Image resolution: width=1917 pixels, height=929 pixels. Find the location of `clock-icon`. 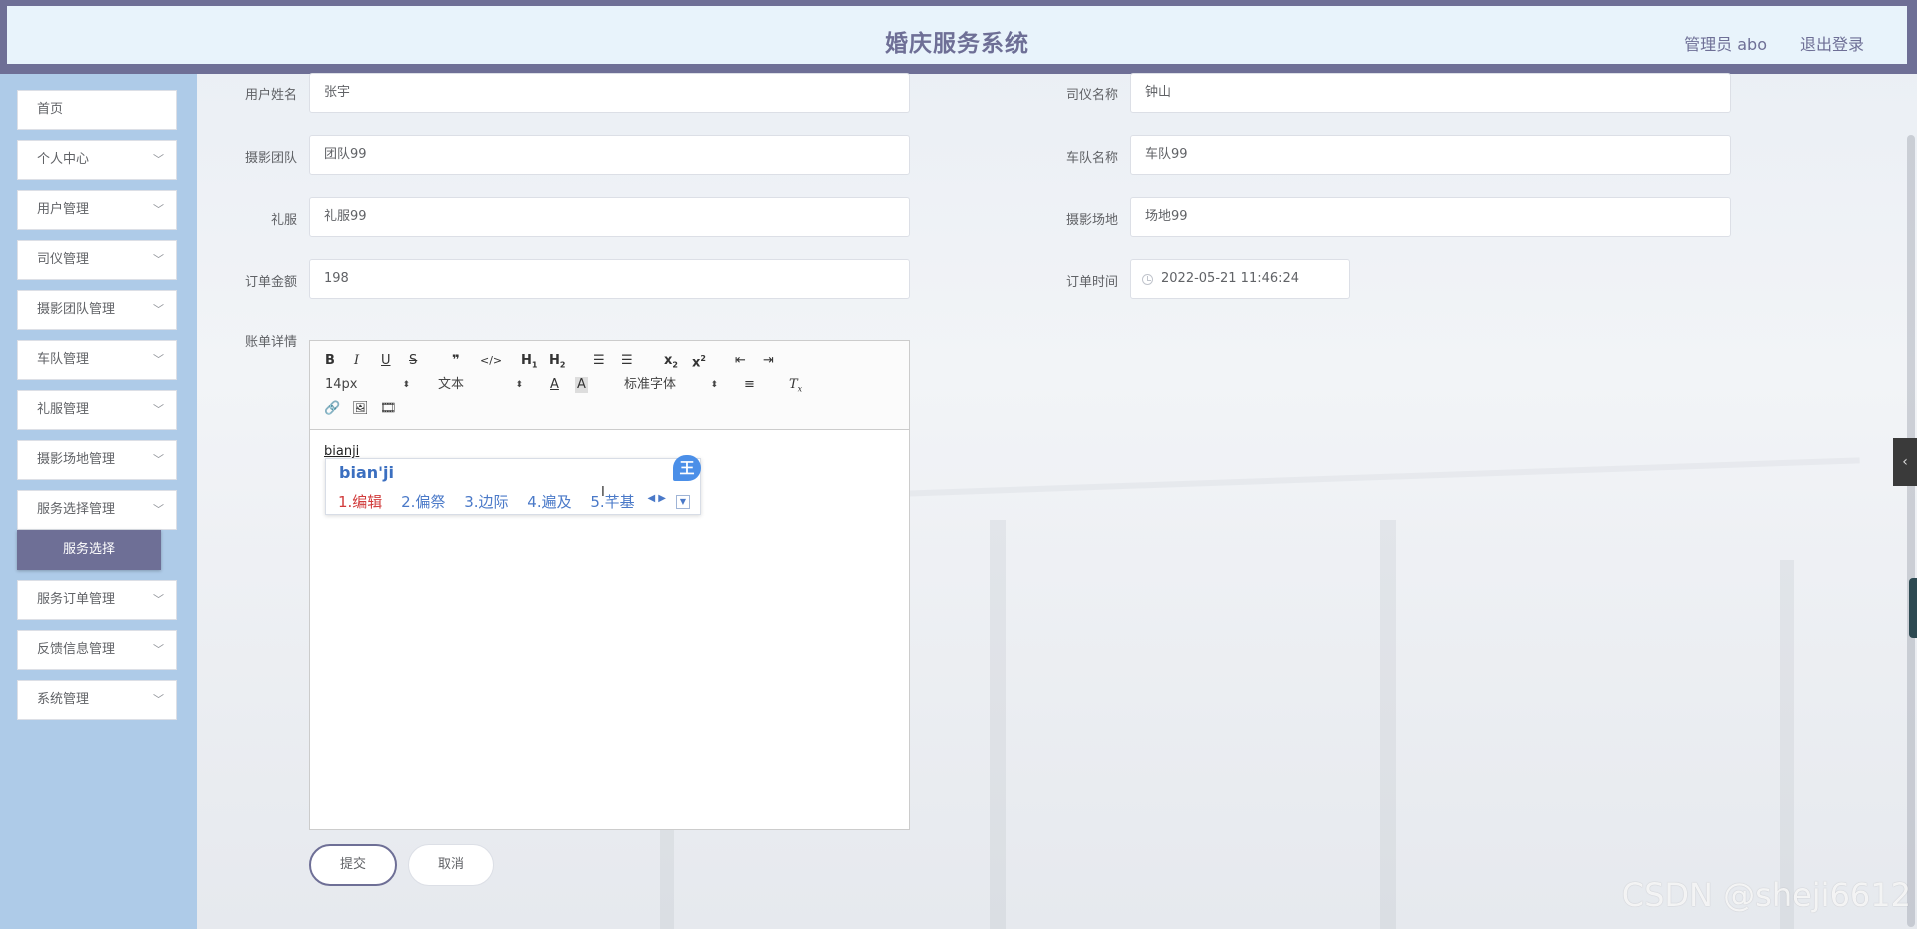

clock-icon is located at coordinates (1147, 279).